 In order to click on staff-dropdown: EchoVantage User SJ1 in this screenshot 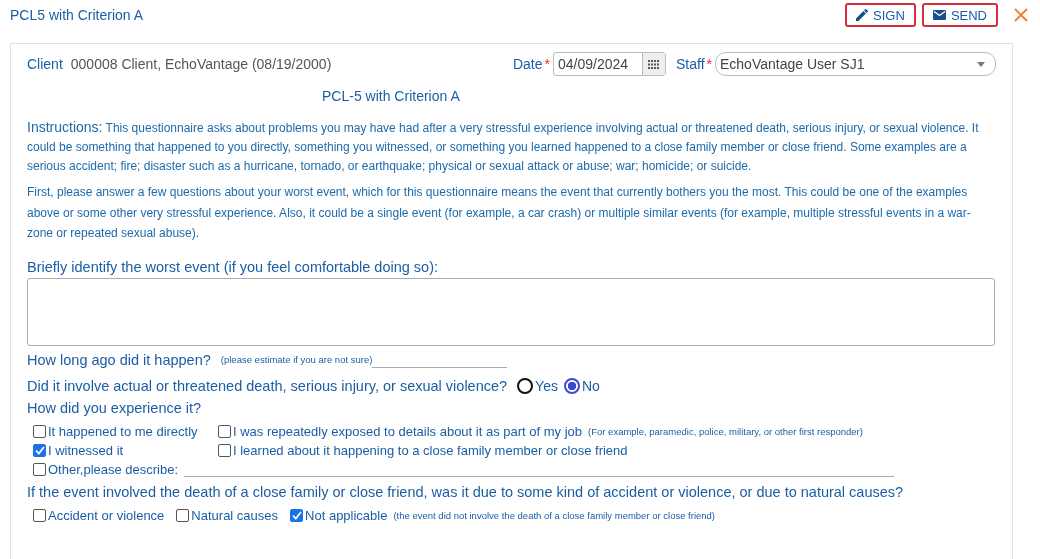, I will do `click(855, 64)`.